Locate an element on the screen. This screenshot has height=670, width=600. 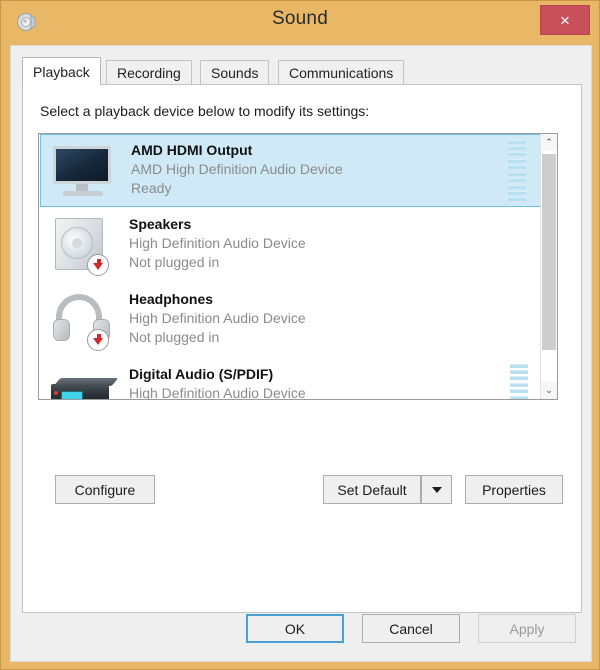
set-default-button: Set Default is located at coordinates (372, 489).